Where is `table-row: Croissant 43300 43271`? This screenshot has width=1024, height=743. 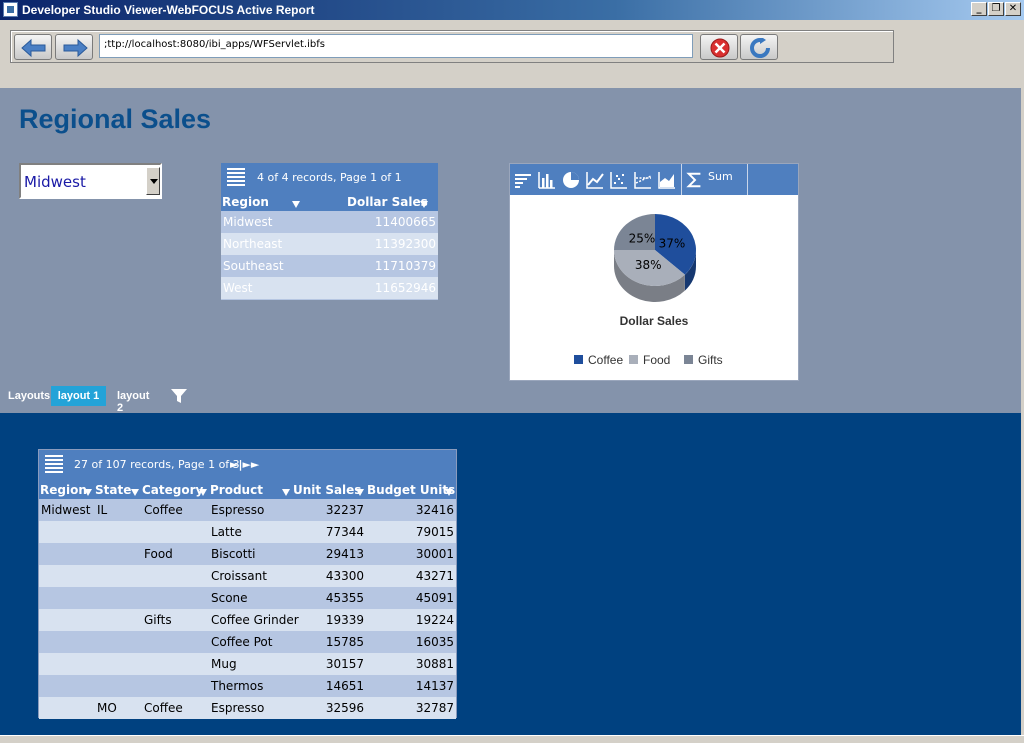 table-row: Croissant 43300 43271 is located at coordinates (247, 576).